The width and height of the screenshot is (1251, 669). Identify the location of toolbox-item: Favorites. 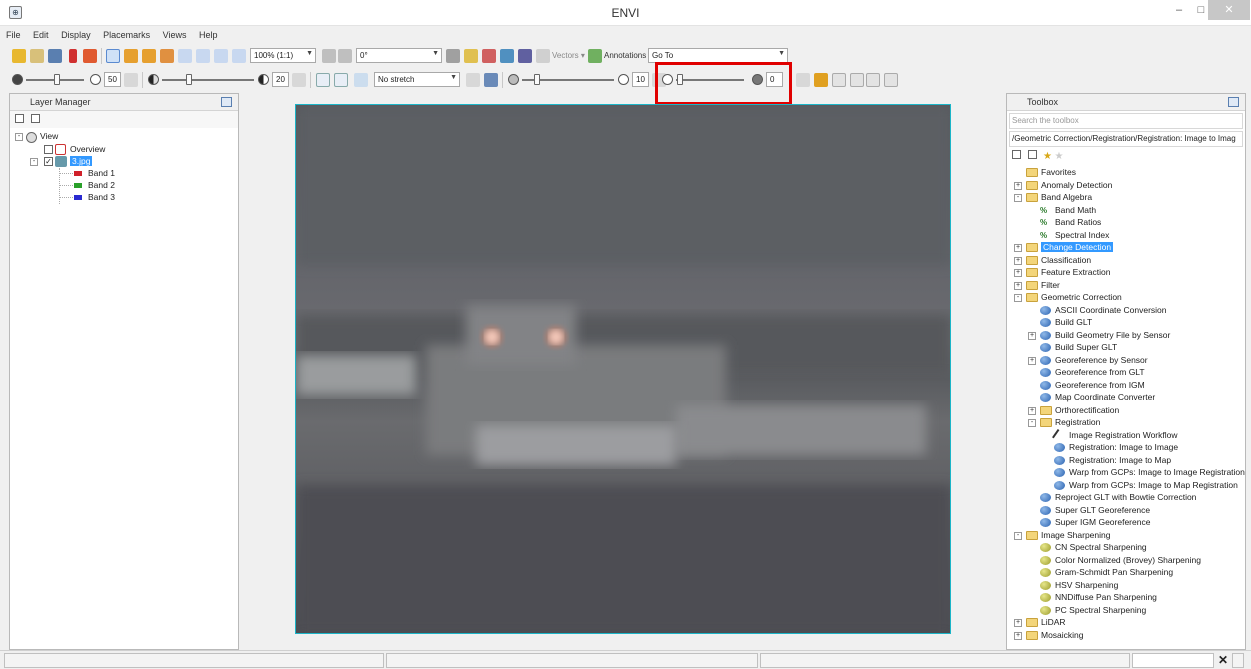
(1125, 173).